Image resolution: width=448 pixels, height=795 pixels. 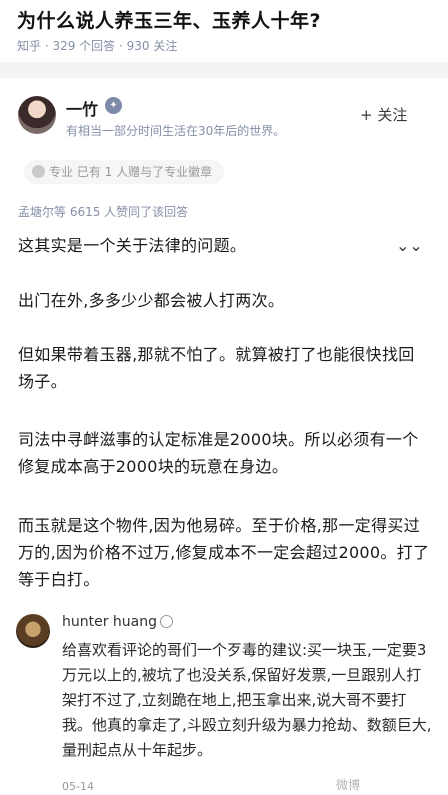 What do you see at coordinates (167, 621) in the screenshot?
I see `user-badge-icon` at bounding box center [167, 621].